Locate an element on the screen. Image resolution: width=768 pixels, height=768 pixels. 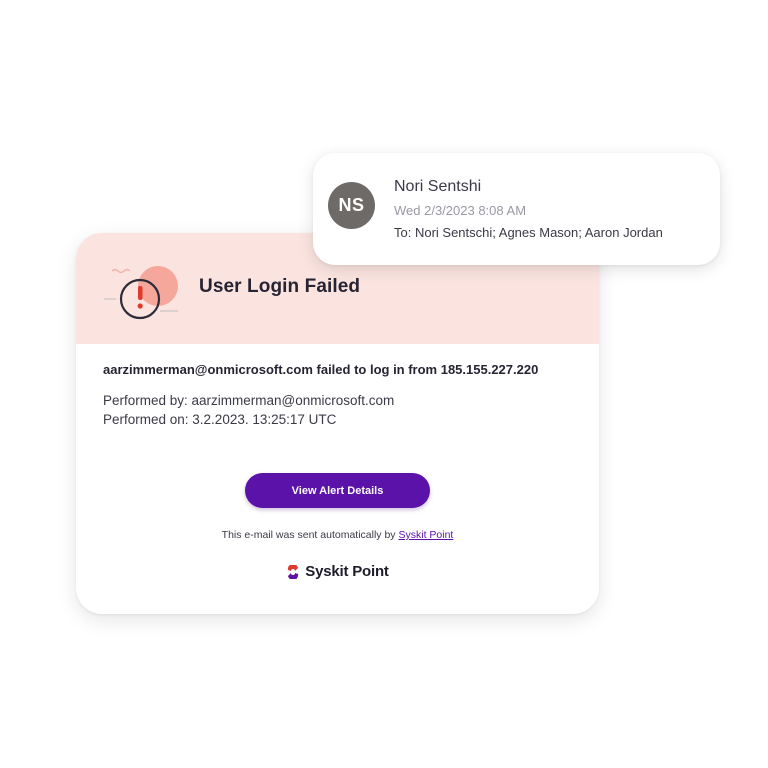
brand-logo: Syskit Point is located at coordinates (337, 571).